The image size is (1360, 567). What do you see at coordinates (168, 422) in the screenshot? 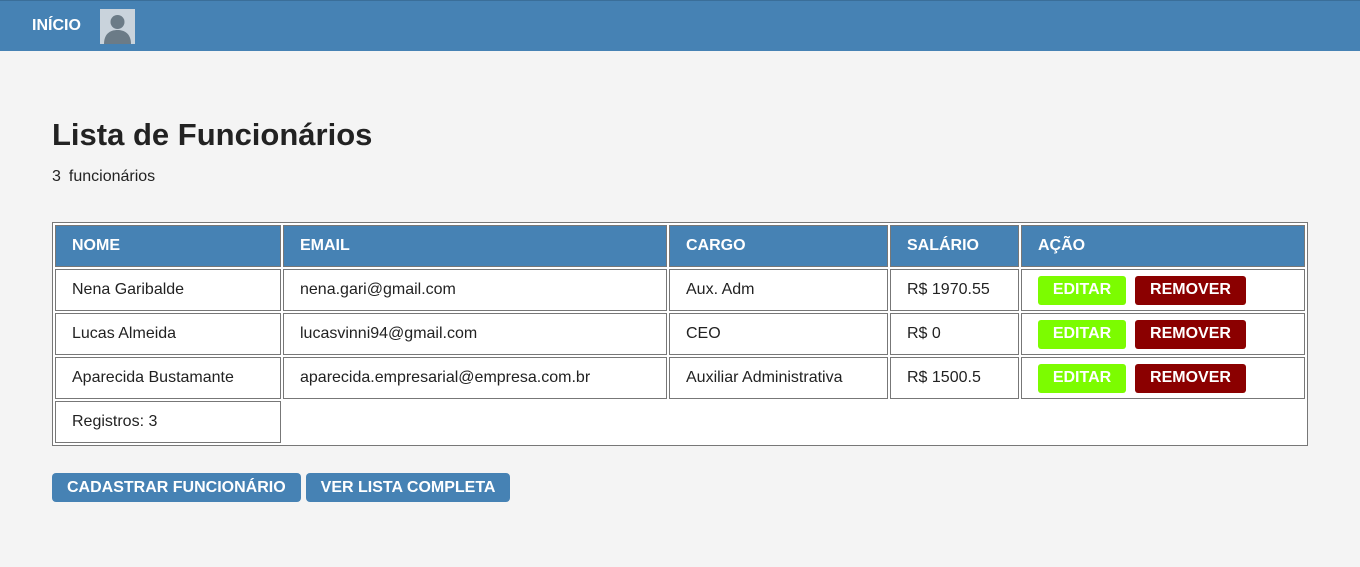
I see `records-count: Registros: 3` at bounding box center [168, 422].